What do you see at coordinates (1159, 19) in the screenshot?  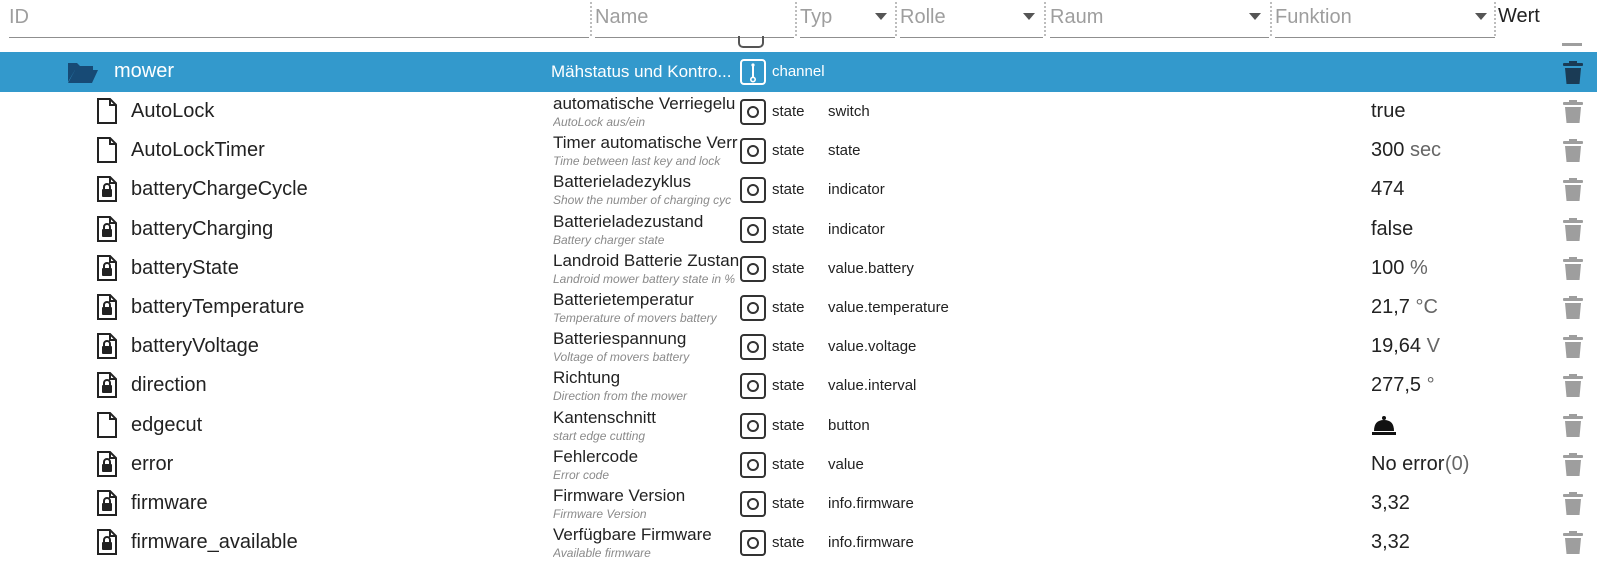 I see `filter-room-select: Raum` at bounding box center [1159, 19].